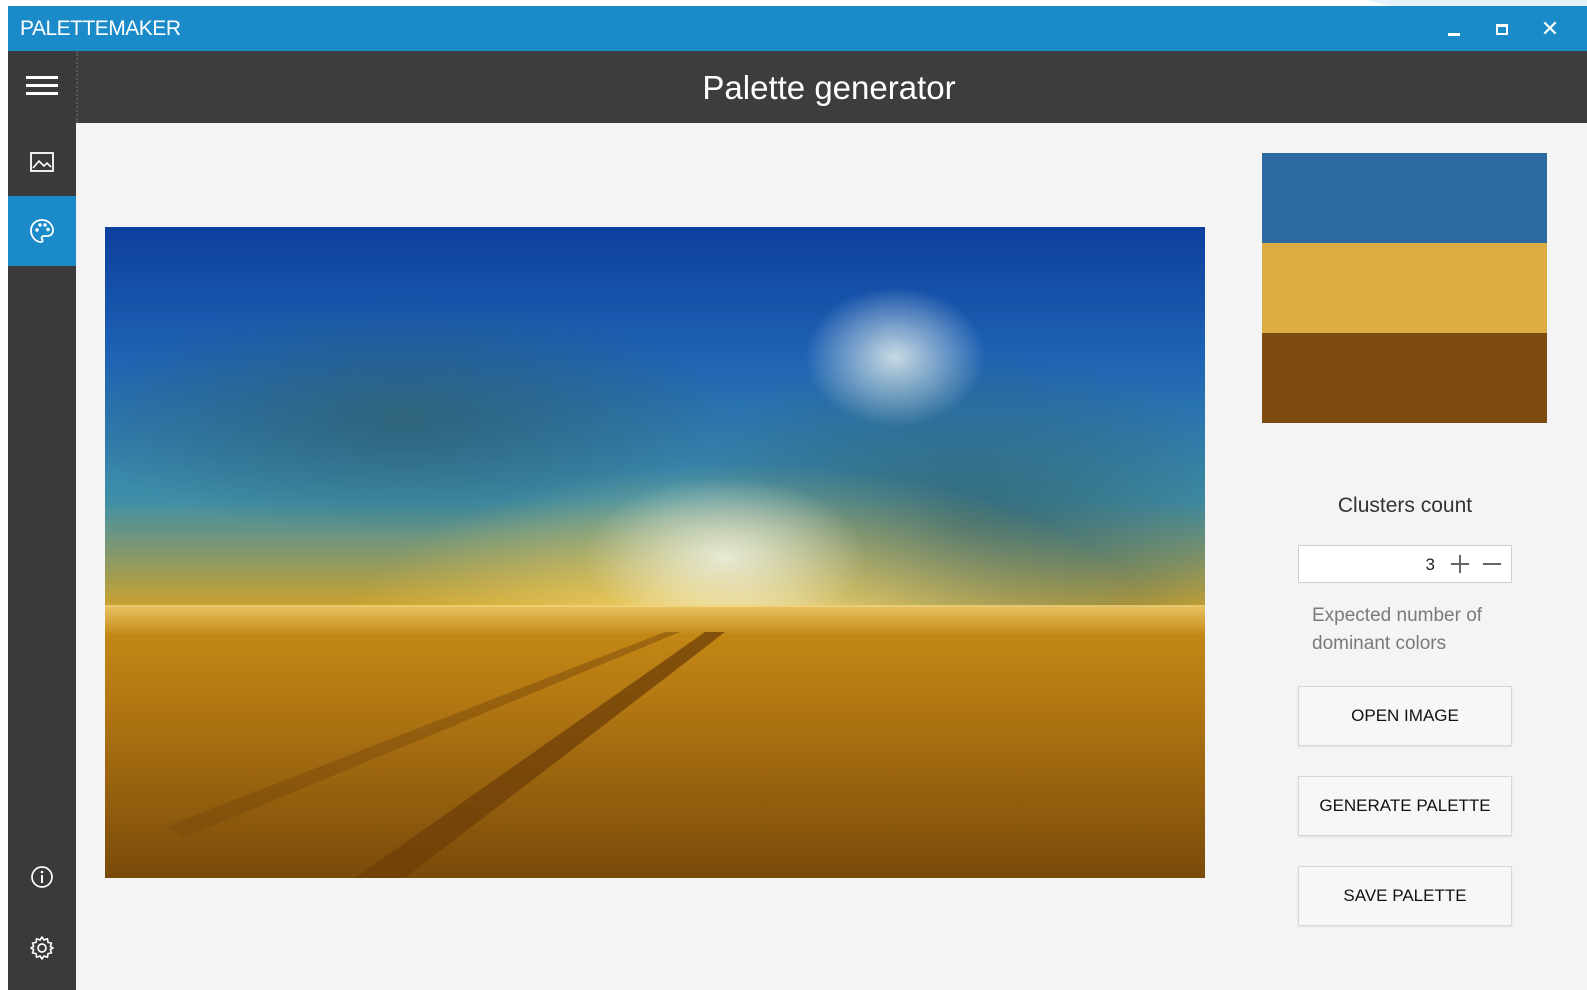 This screenshot has width=1587, height=990. Describe the element at coordinates (1405, 896) in the screenshot. I see `save-palette-button: SAVE PALETTE` at that location.